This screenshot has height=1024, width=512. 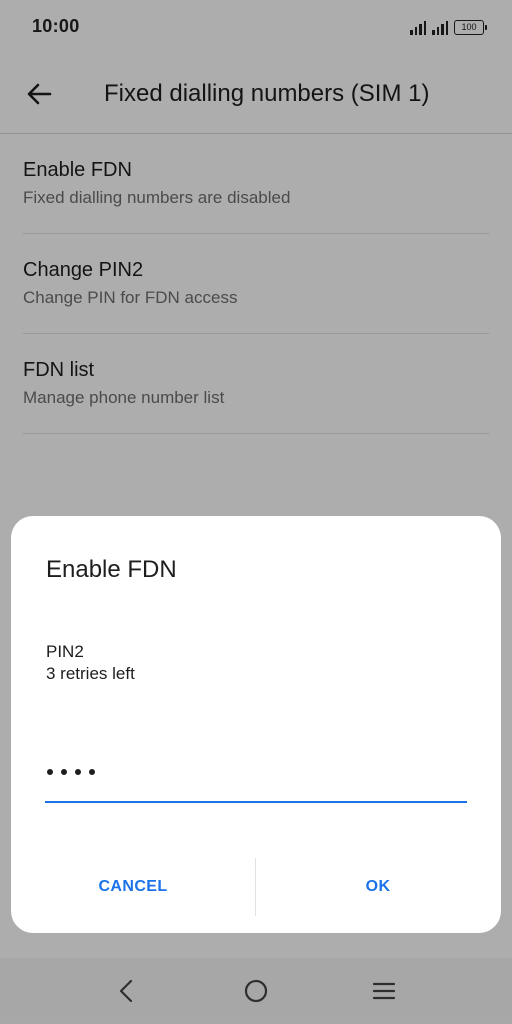 What do you see at coordinates (65, 651) in the screenshot?
I see `dialog-message-label: PIN2` at bounding box center [65, 651].